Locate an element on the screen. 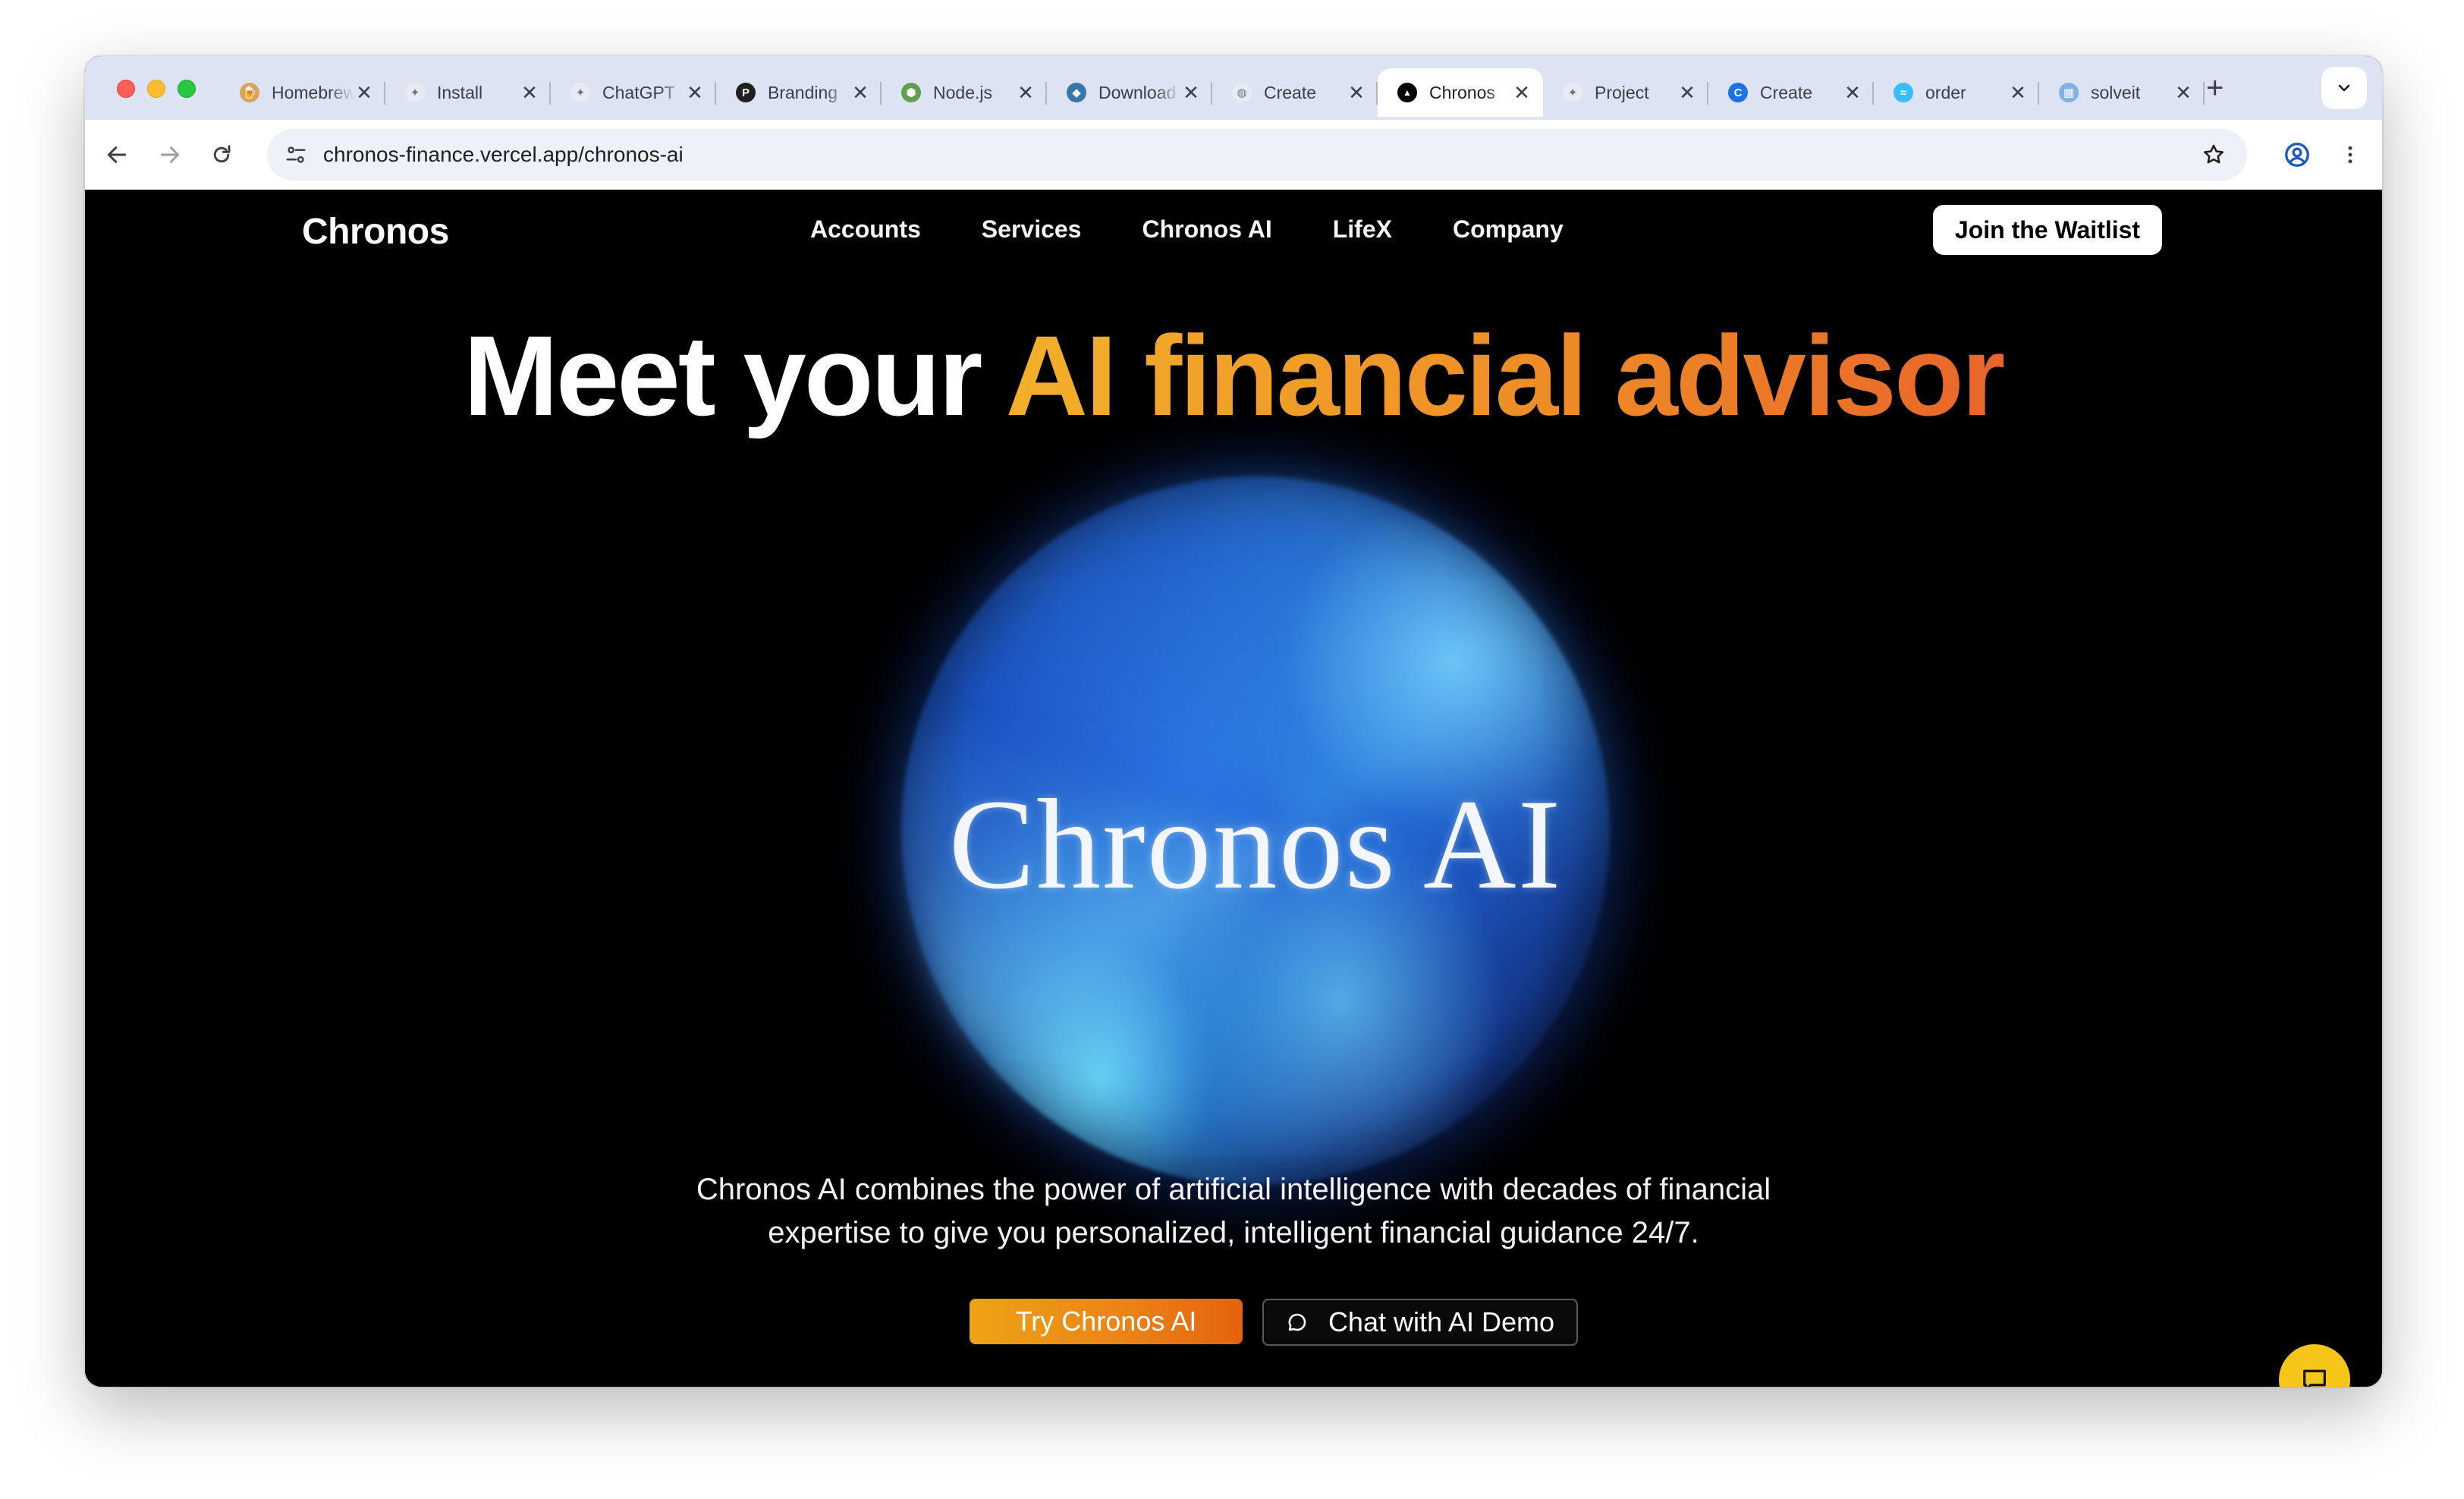 The height and width of the screenshot is (1499, 2464). nav-lifex: LifeX is located at coordinates (1362, 230).